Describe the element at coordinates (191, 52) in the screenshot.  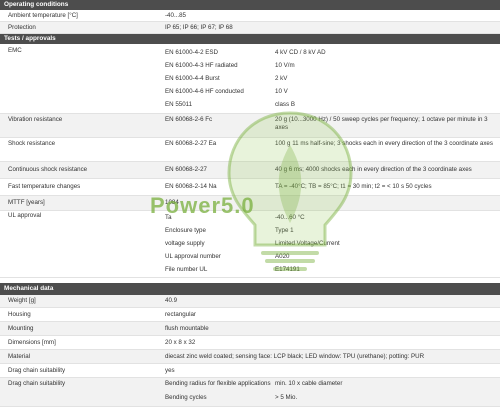
I see `emc-standard: EN 61000-4-2 ESD` at that location.